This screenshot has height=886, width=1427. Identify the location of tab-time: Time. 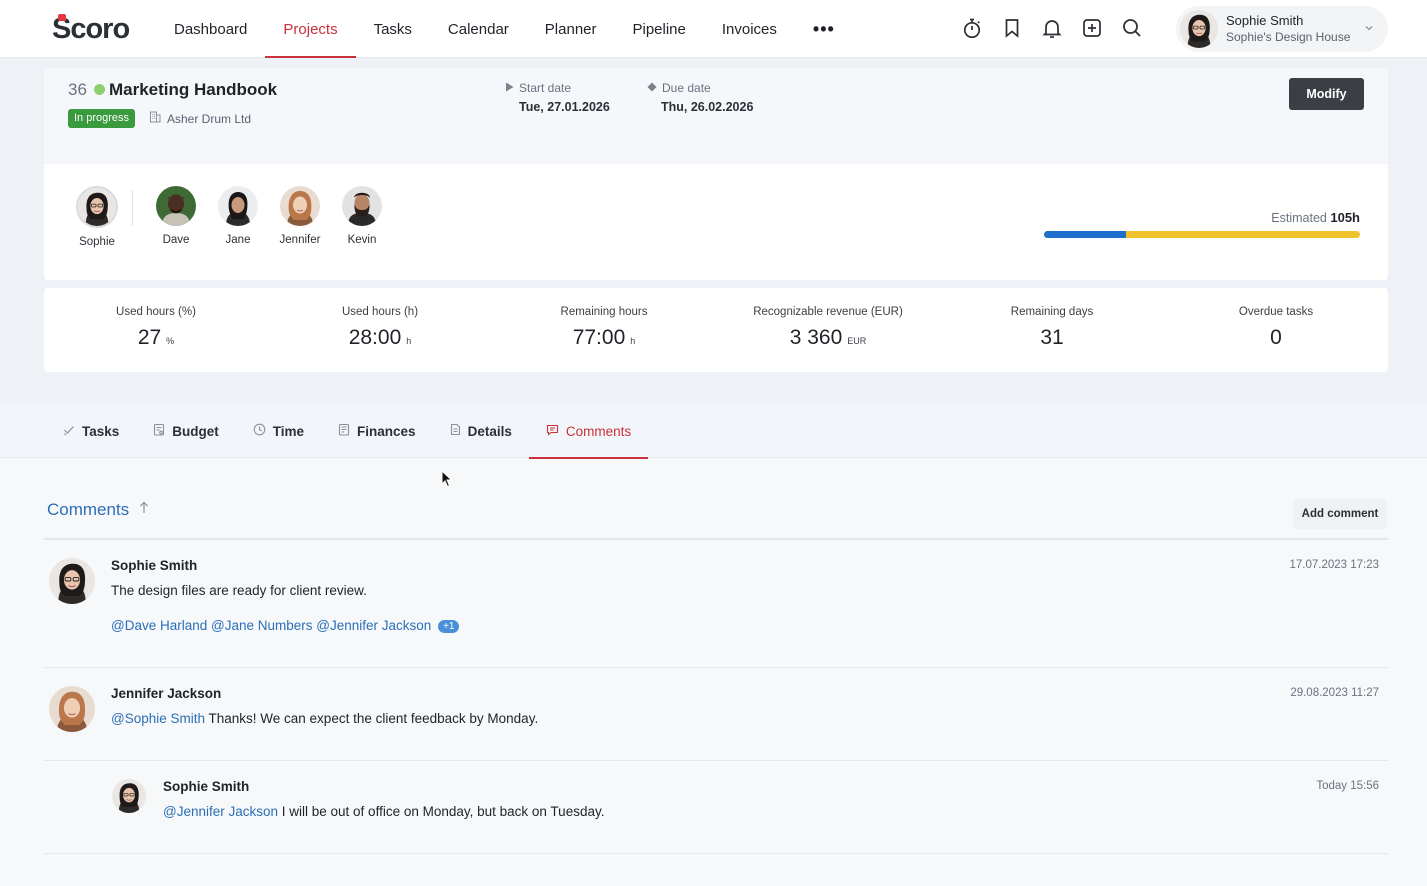
(278, 431).